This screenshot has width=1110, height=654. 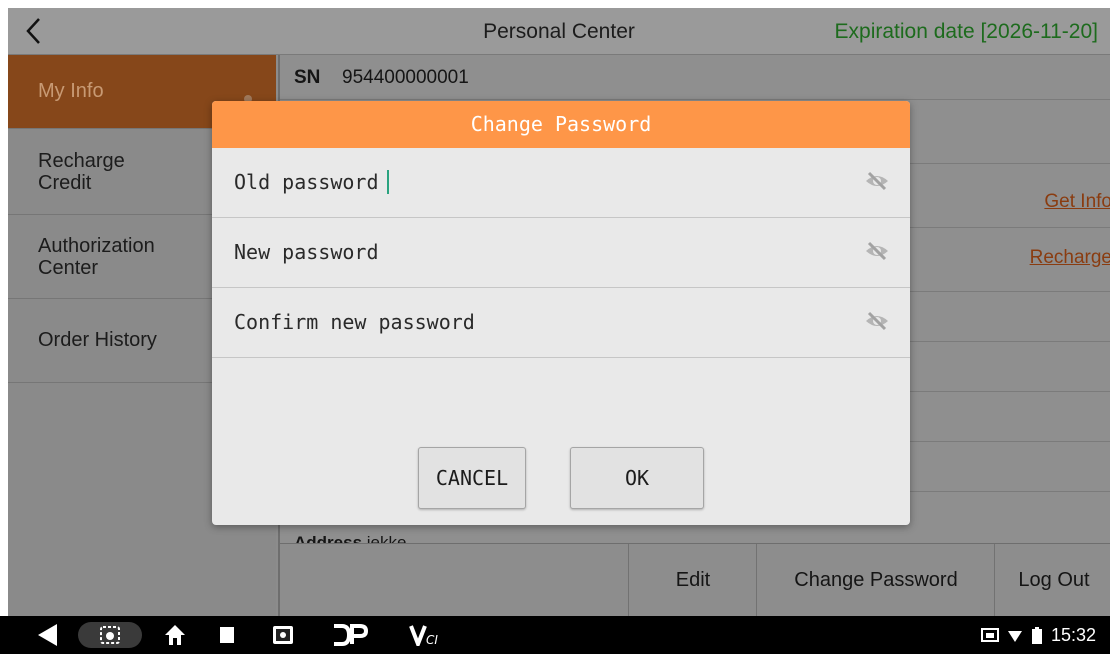 I want to click on sidebar-item-label: Order History, so click(x=97, y=340).